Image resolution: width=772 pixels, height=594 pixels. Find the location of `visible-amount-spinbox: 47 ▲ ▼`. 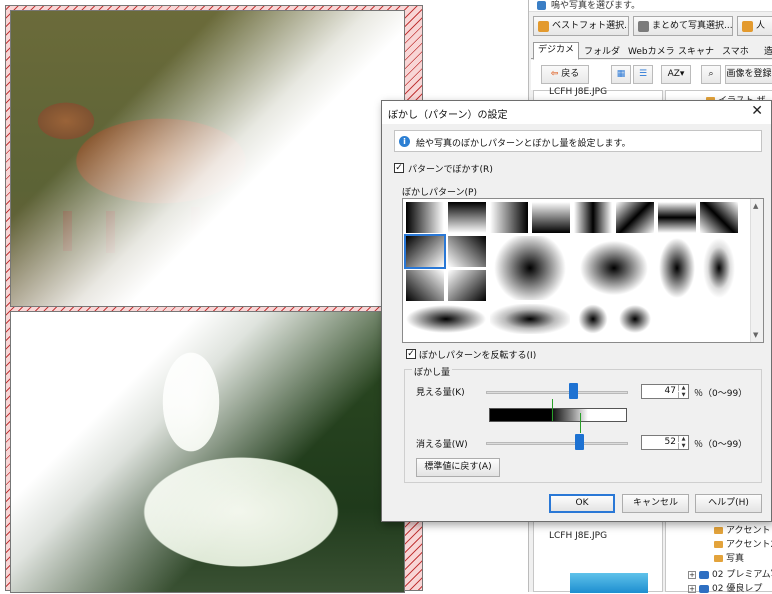

visible-amount-spinbox: 47 ▲ ▼ is located at coordinates (665, 391).